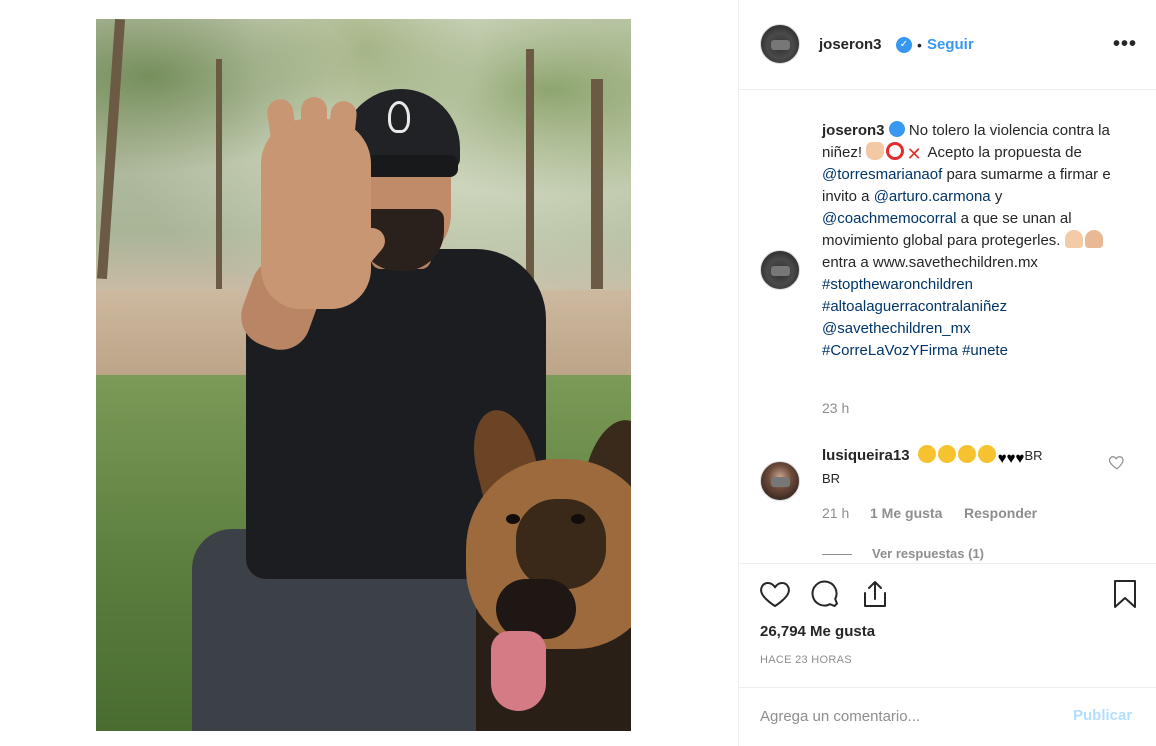 The height and width of the screenshot is (746, 1156). I want to click on mention-link: @savethechildren_mx, so click(896, 328).